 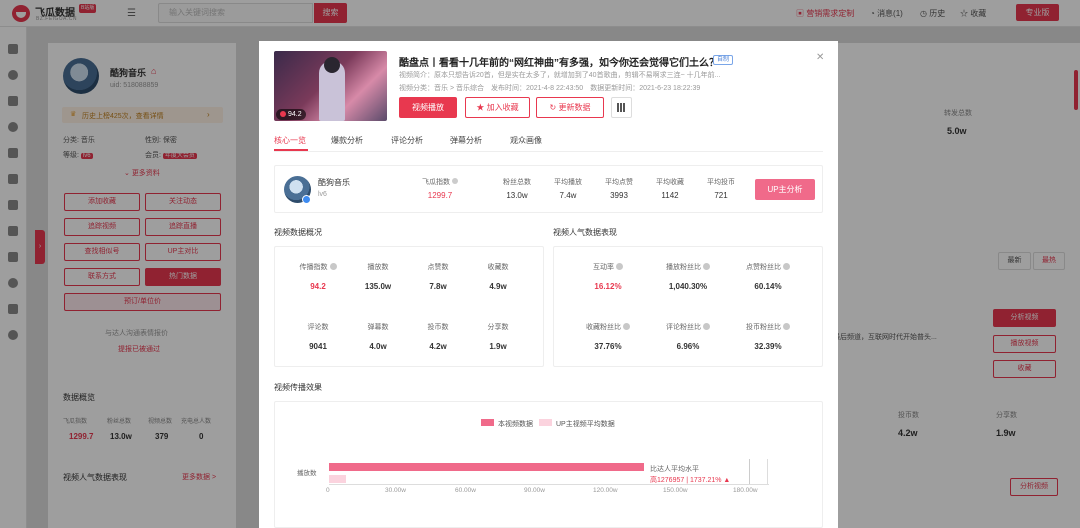 I want to click on x-tick-label: 150.00w, so click(x=675, y=490).